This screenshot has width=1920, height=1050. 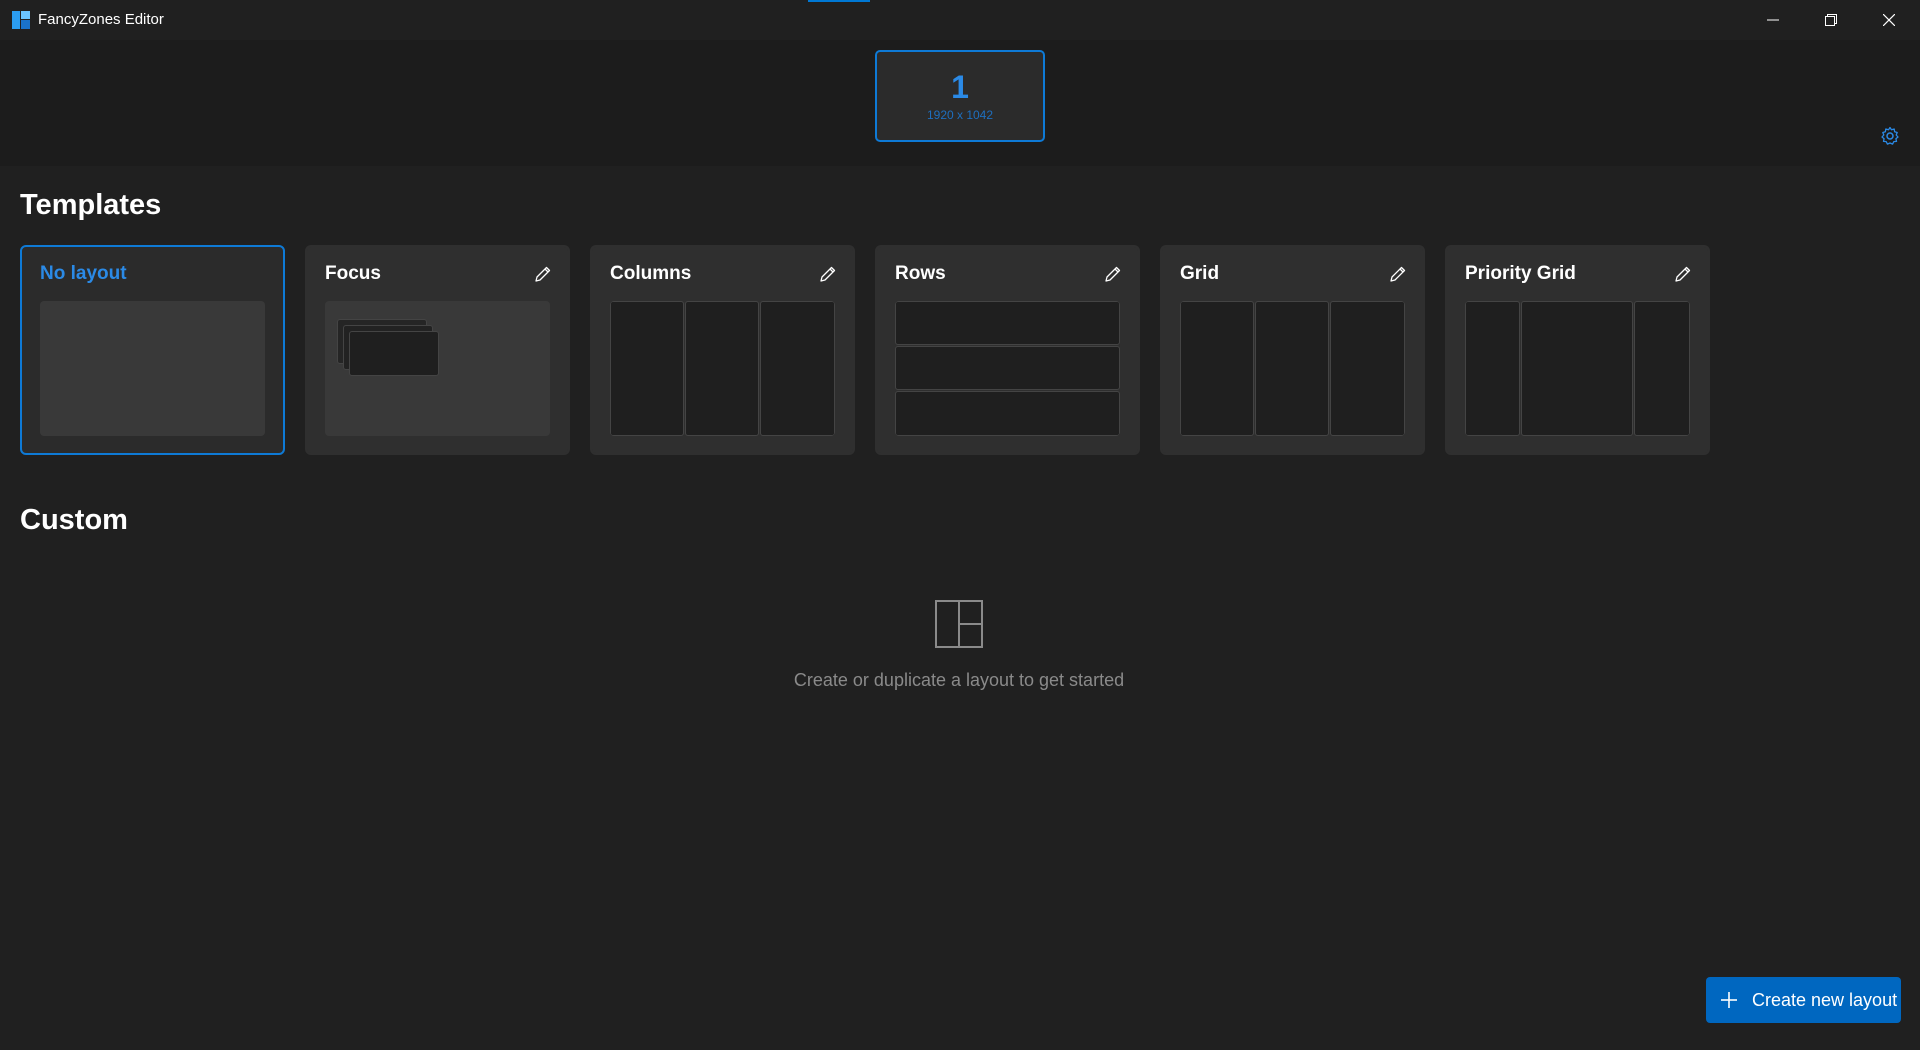 I want to click on fancyzones-icon, so click(x=21, y=20).